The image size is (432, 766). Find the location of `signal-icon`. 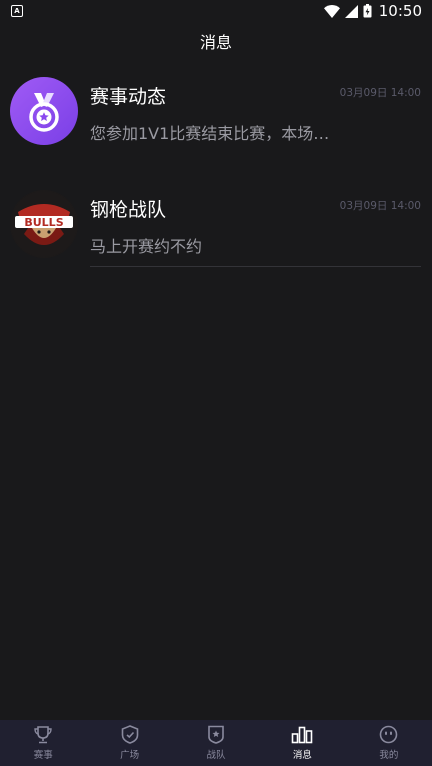

signal-icon is located at coordinates (351, 11).